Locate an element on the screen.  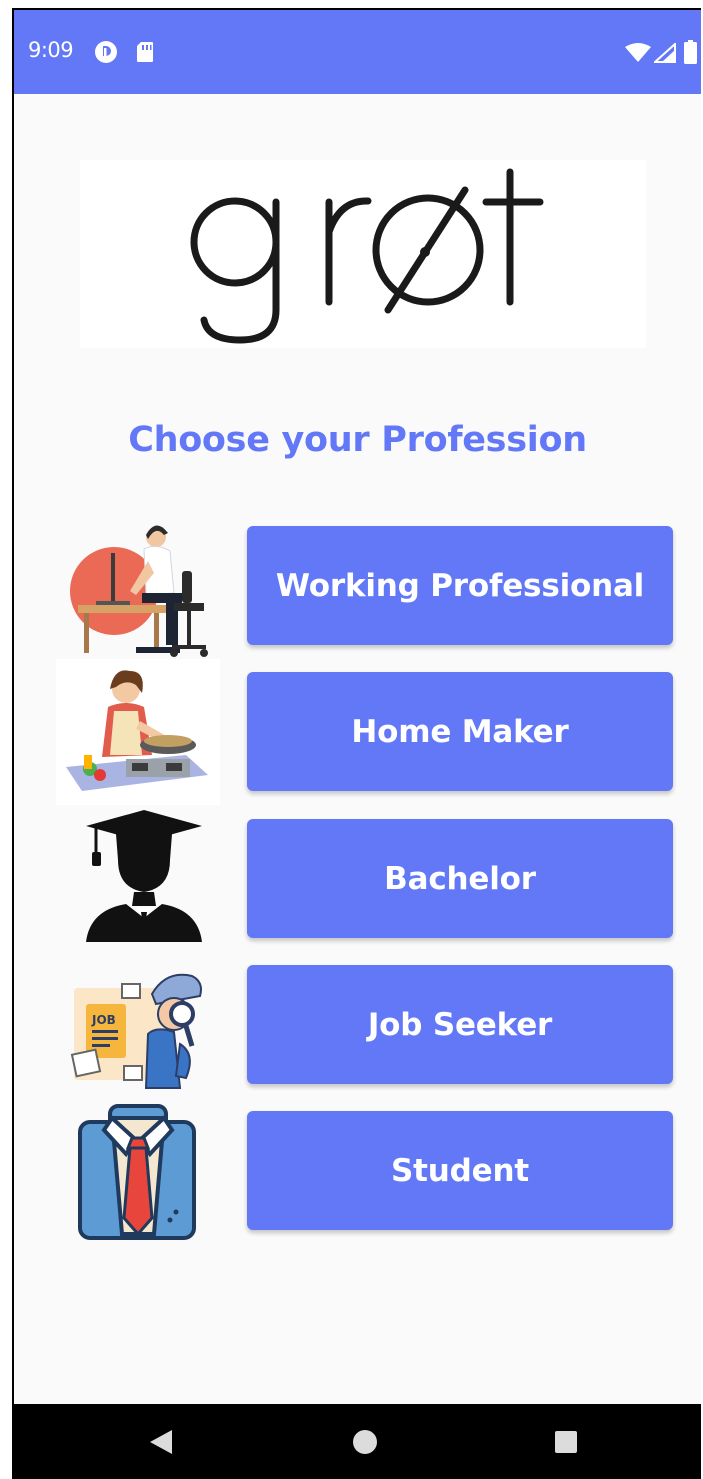
home-maker-icon is located at coordinates (138, 732).